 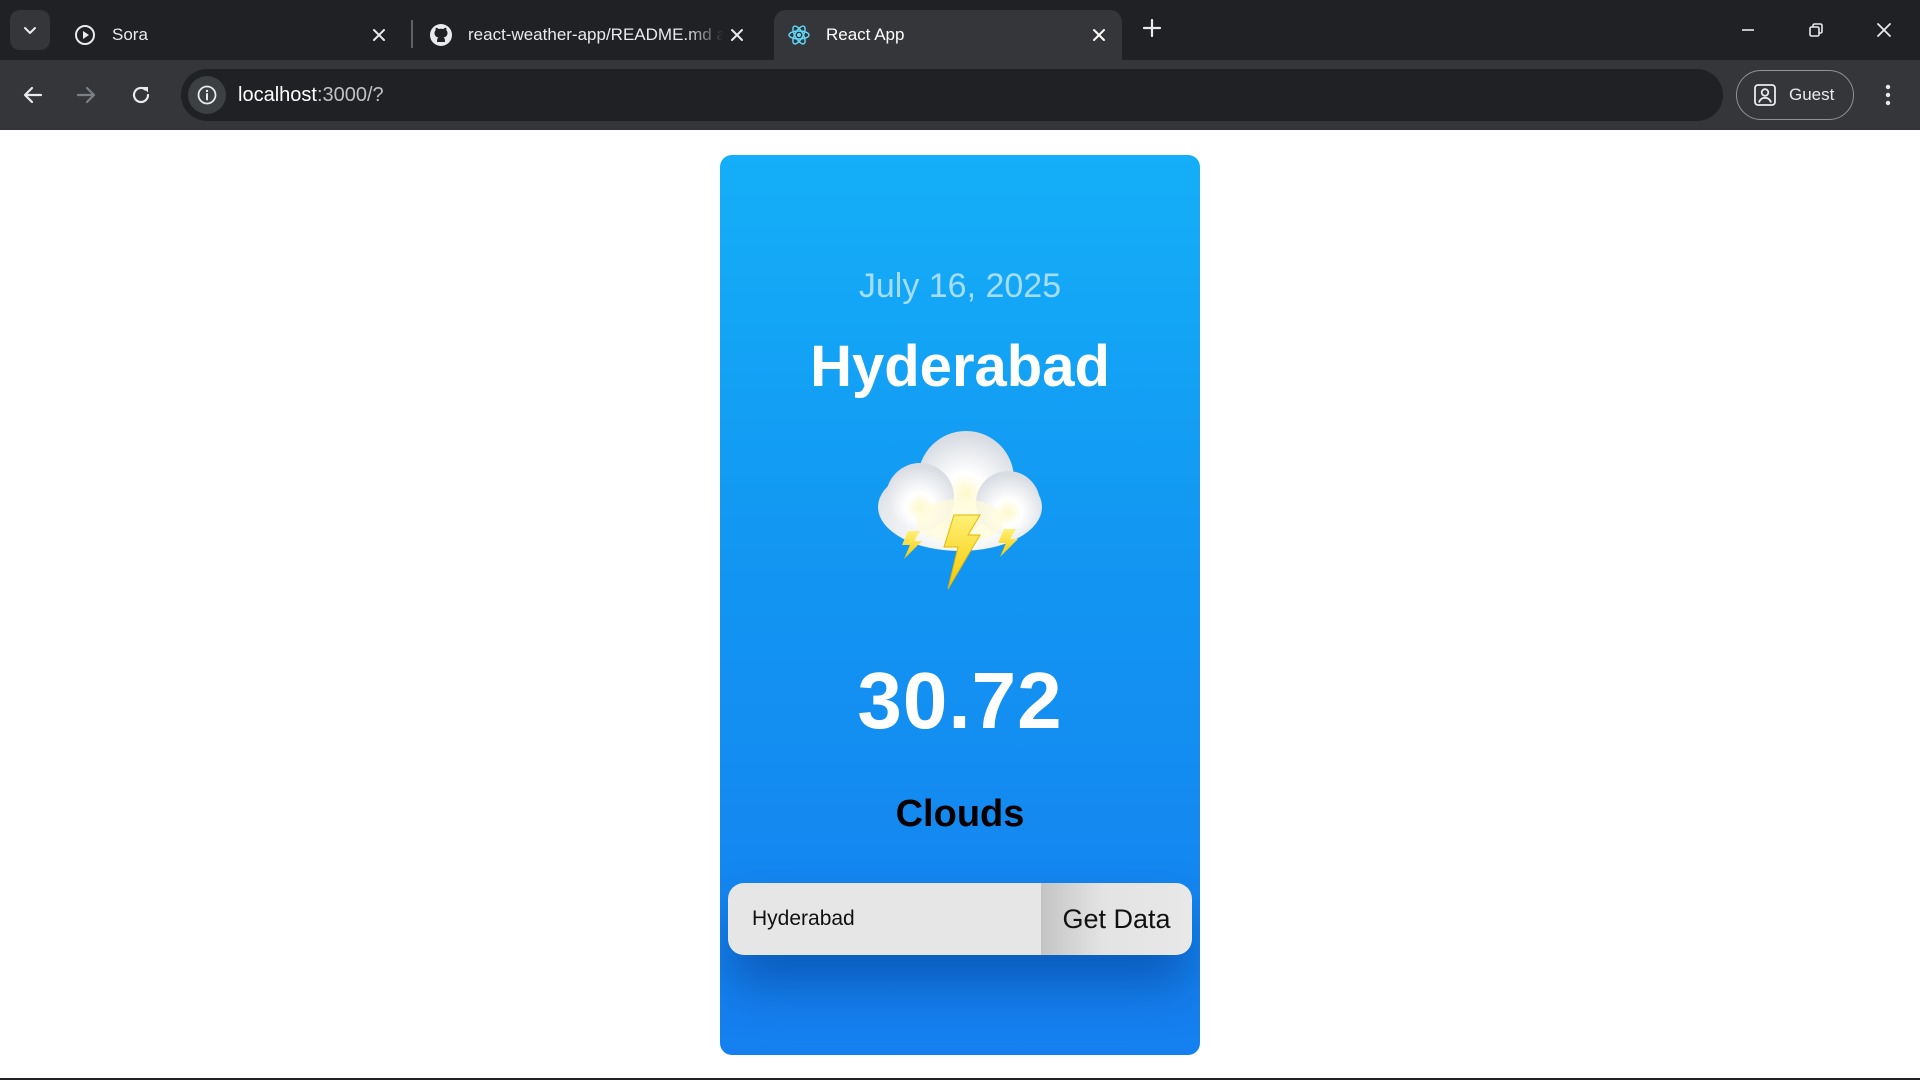 I want to click on tab-react-app: React App, so click(x=948, y=35).